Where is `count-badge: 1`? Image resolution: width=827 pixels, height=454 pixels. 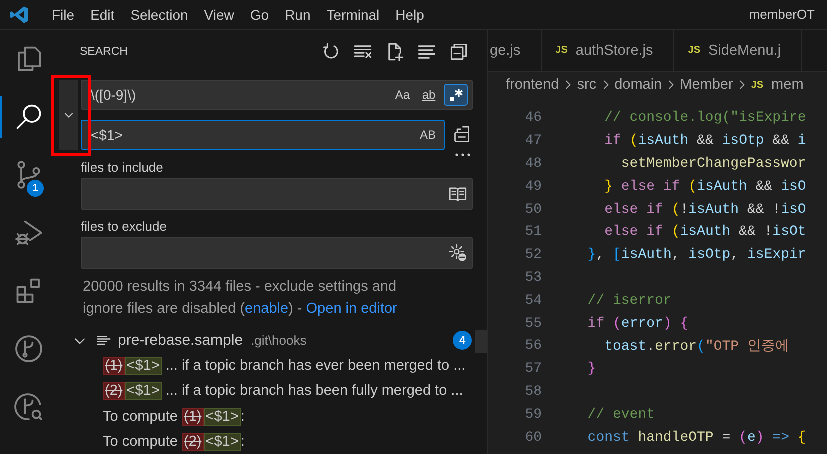
count-badge: 1 is located at coordinates (35, 188).